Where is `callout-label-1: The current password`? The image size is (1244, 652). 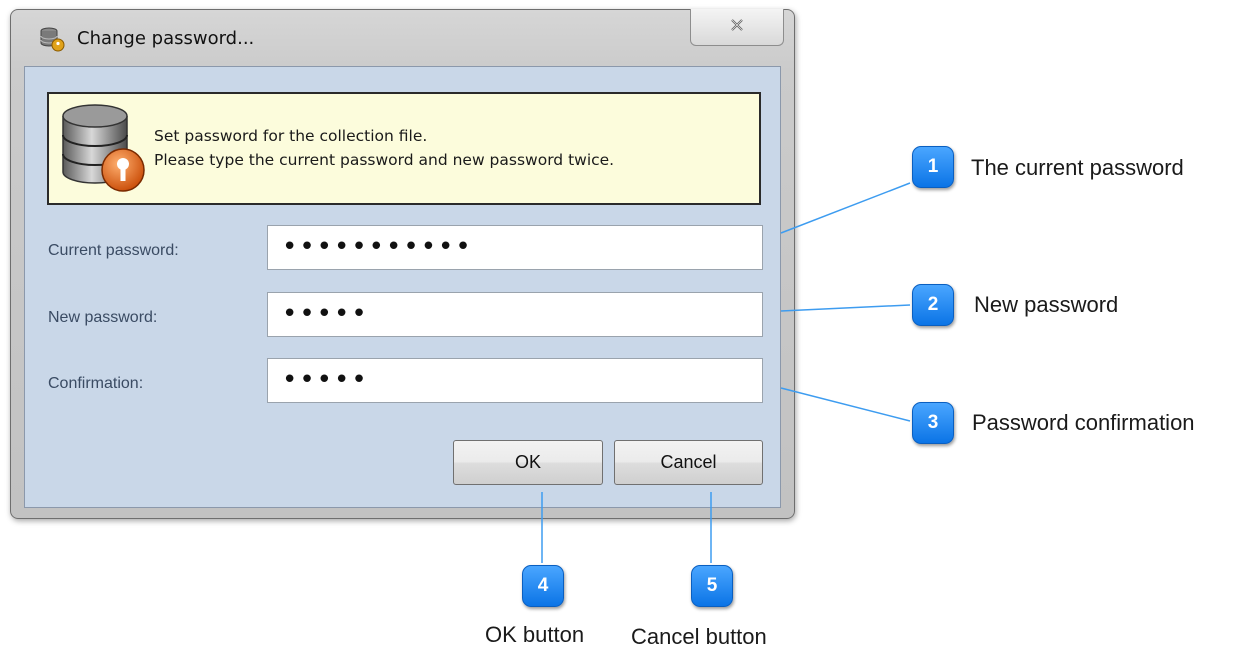
callout-label-1: The current password is located at coordinates (1077, 167).